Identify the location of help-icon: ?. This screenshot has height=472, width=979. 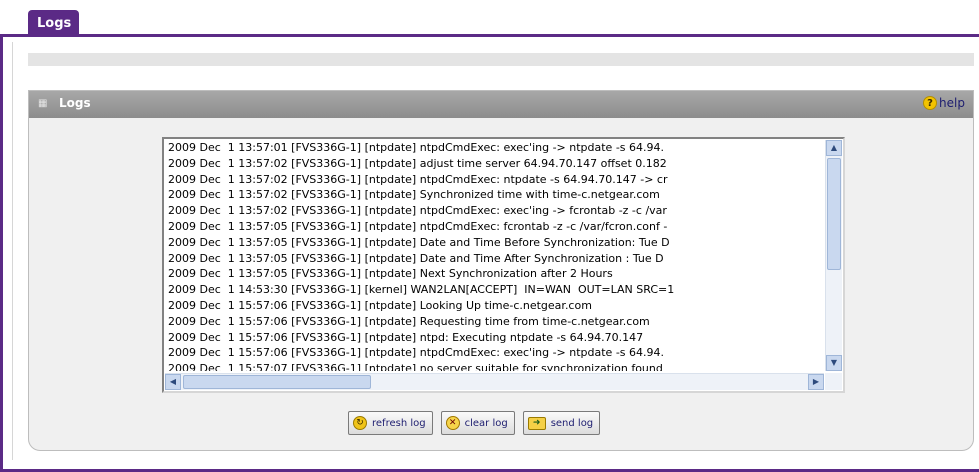
(930, 103).